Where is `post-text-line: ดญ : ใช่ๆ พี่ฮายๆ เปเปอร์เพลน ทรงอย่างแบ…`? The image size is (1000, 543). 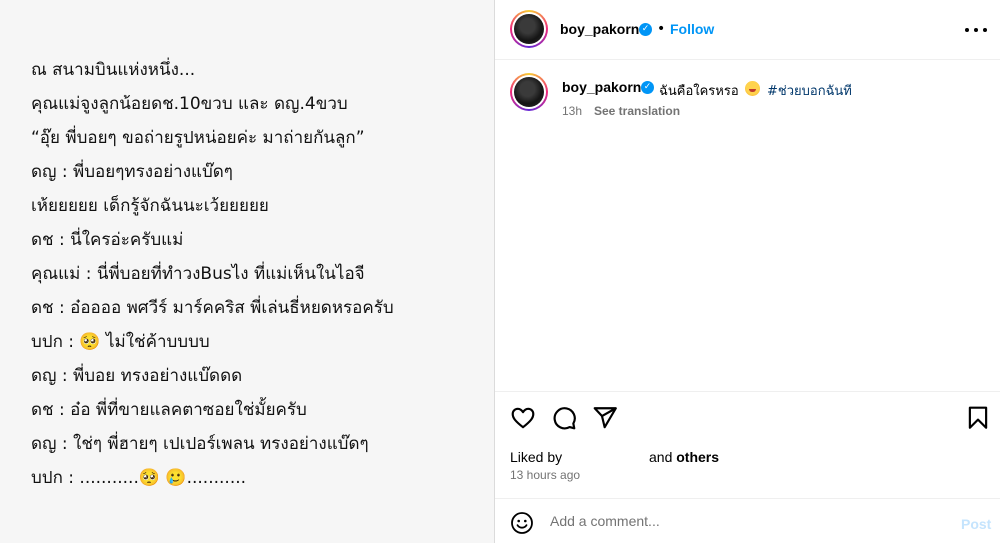 post-text-line: ดญ : ใช่ๆ พี่ฮายๆ เปเปอร์เพลน ทรงอย่างแบ… is located at coordinates (200, 444).